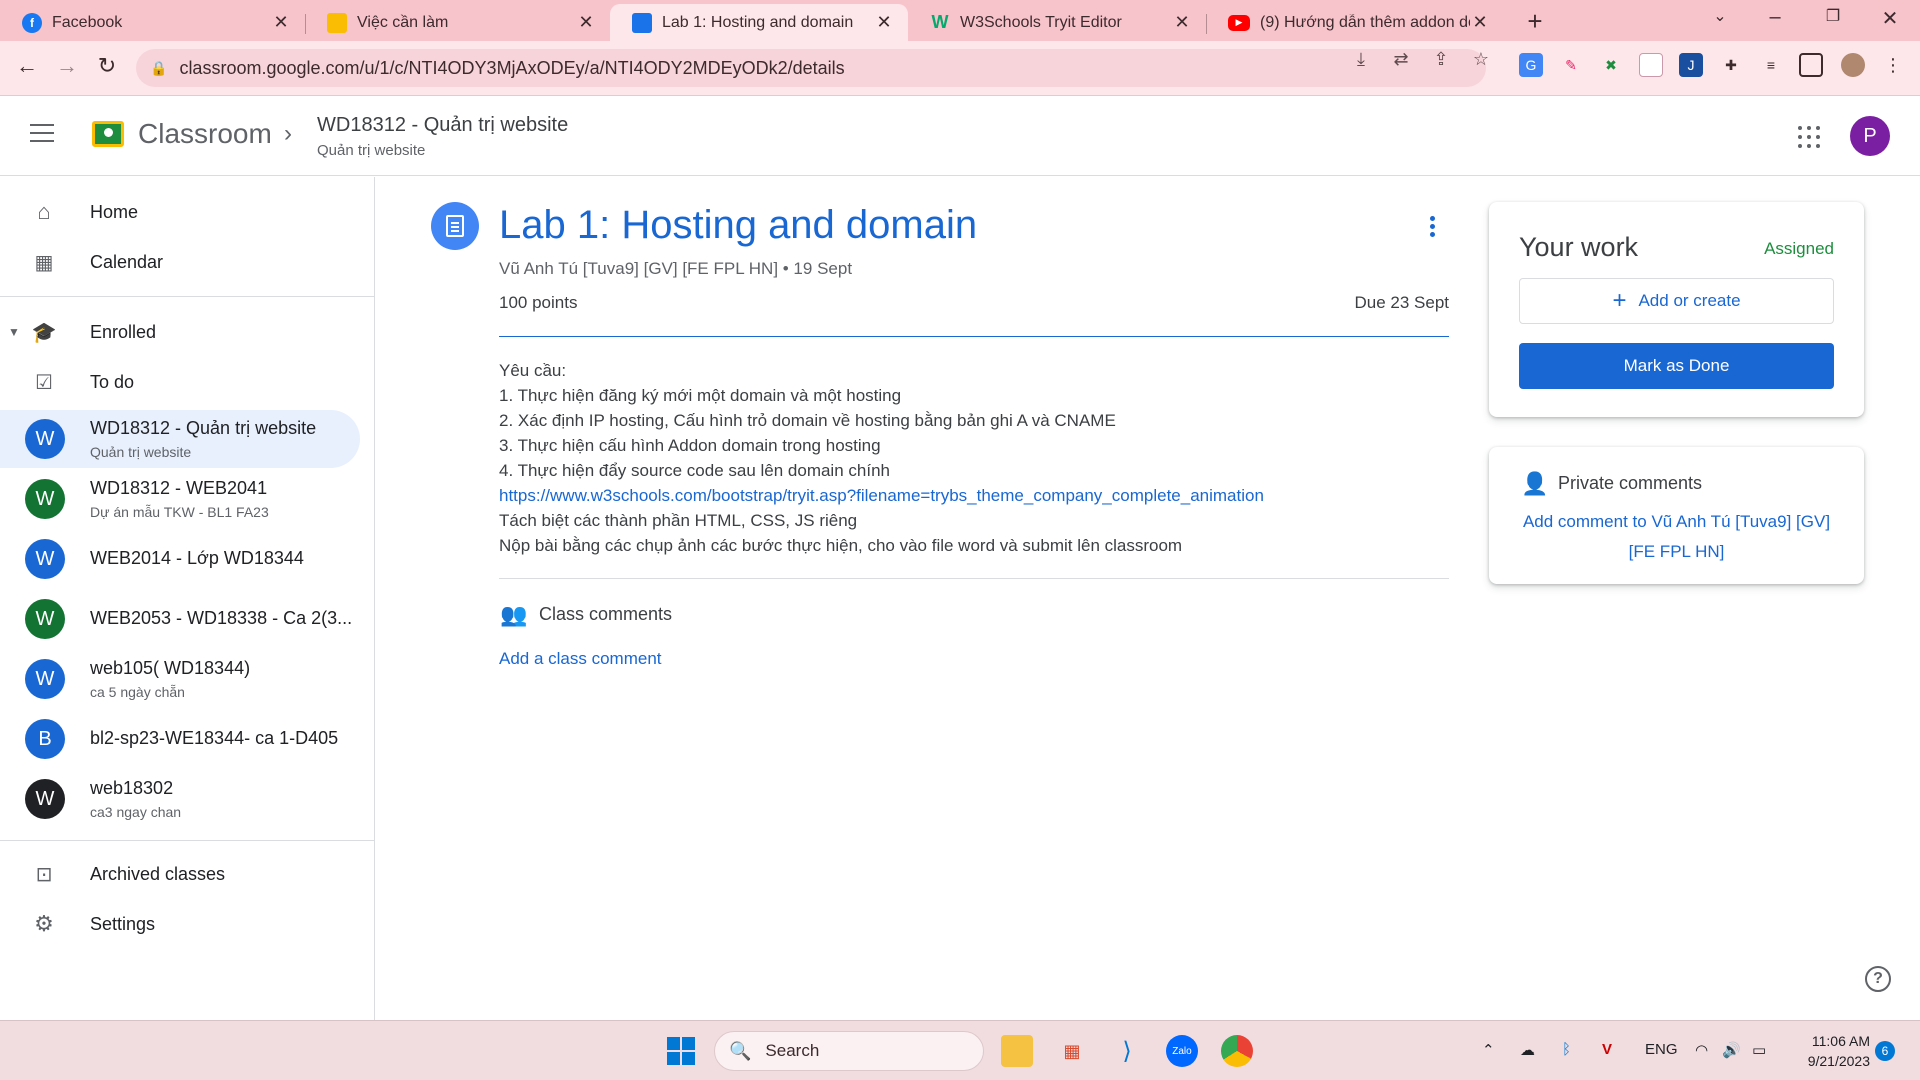 This screenshot has height=1080, width=1920. Describe the element at coordinates (1676, 366) in the screenshot. I see `mark-as-done-button: Mark as Done` at that location.